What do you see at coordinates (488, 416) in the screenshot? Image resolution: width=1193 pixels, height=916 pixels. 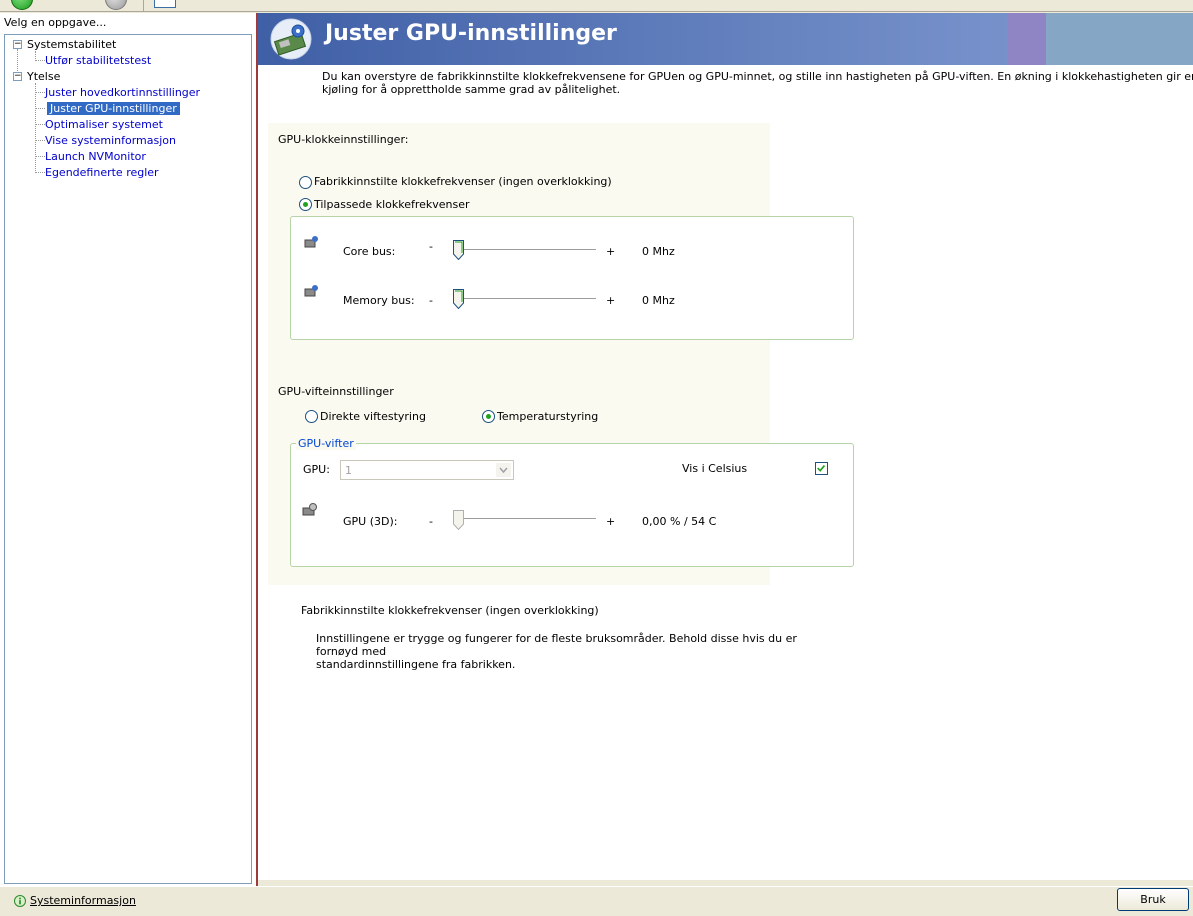 I see `radio-temp-fan` at bounding box center [488, 416].